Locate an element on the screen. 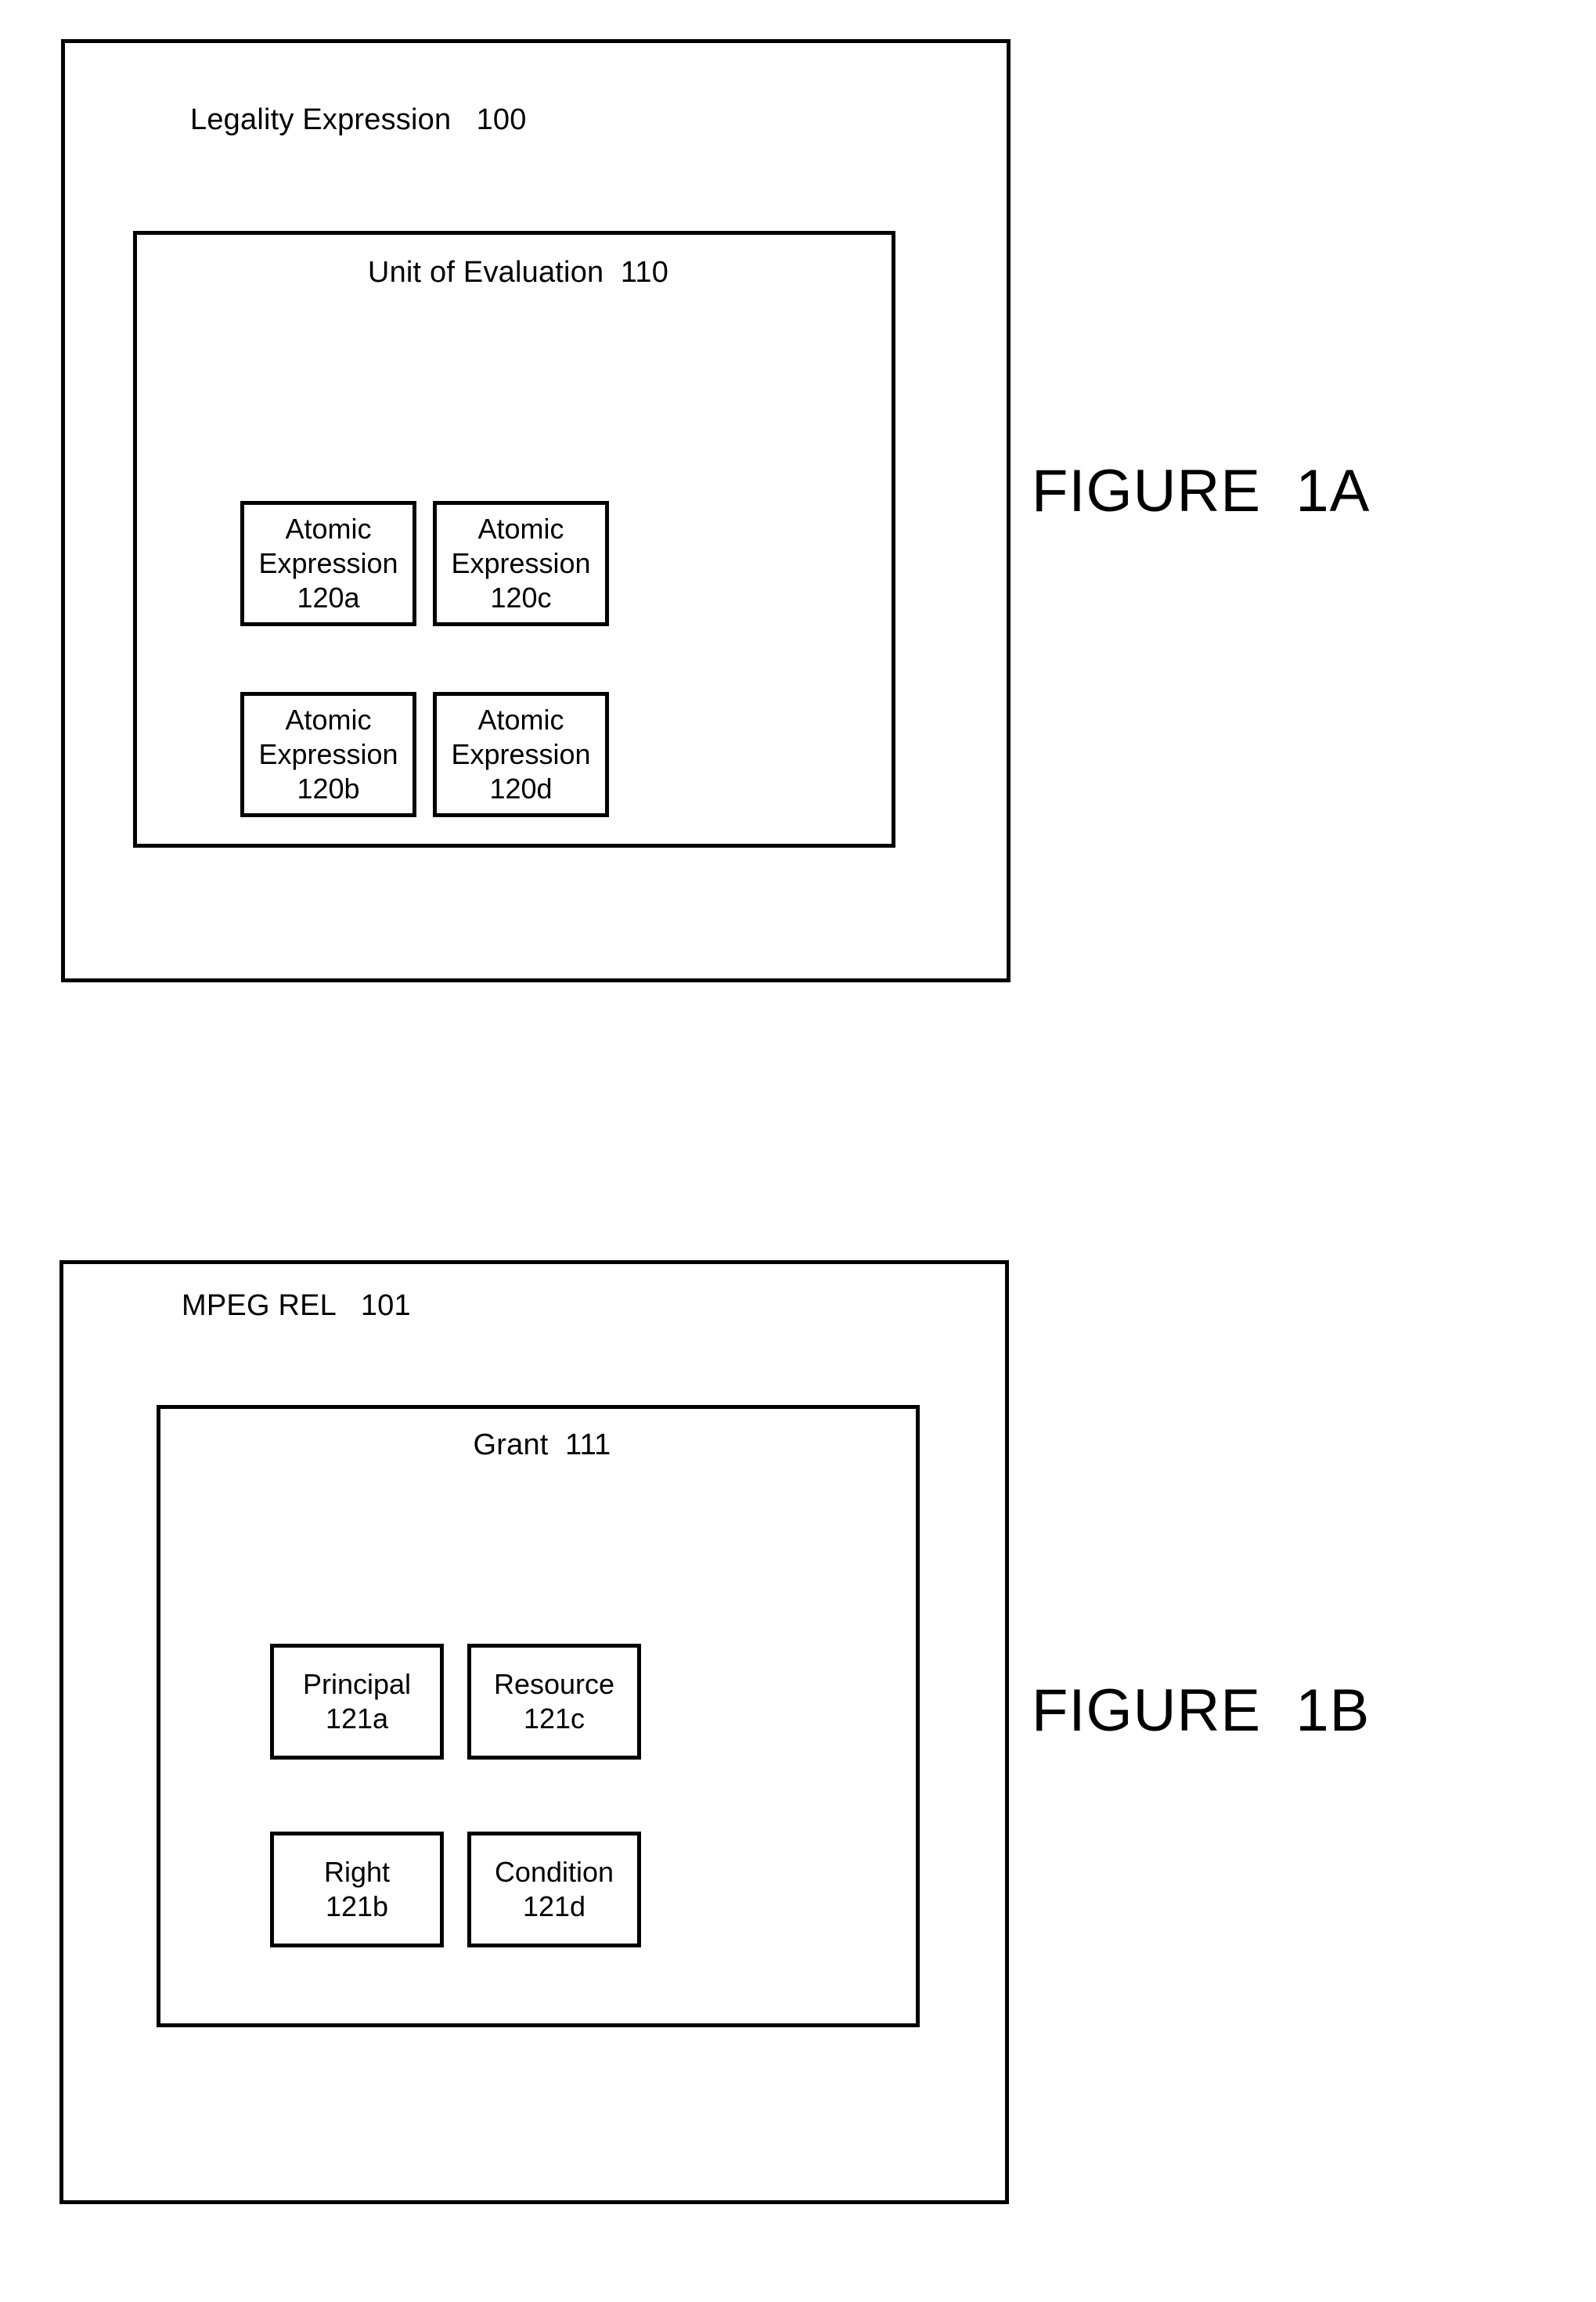  grant-label: Grant 111 is located at coordinates (542, 1444).